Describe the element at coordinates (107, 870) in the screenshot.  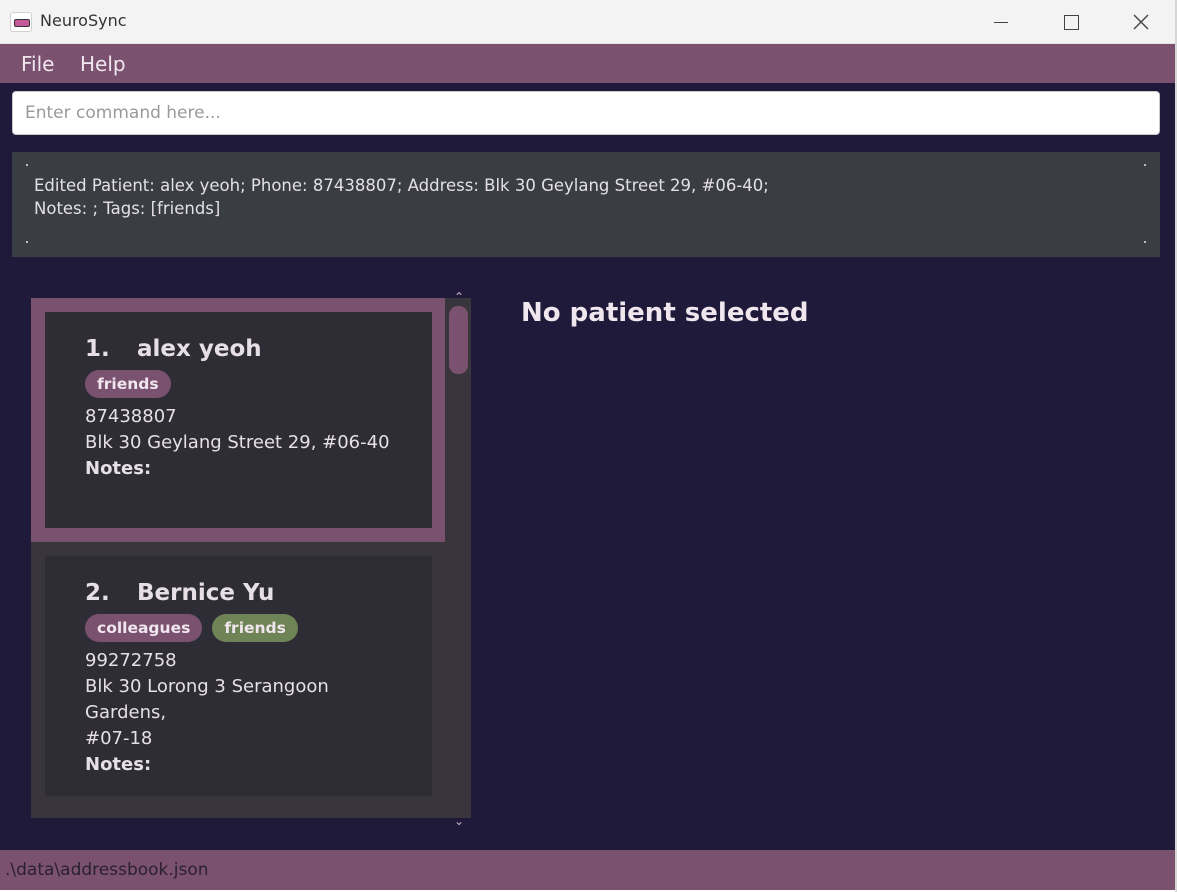
I see `file-path: .\data\addressbook.json` at that location.